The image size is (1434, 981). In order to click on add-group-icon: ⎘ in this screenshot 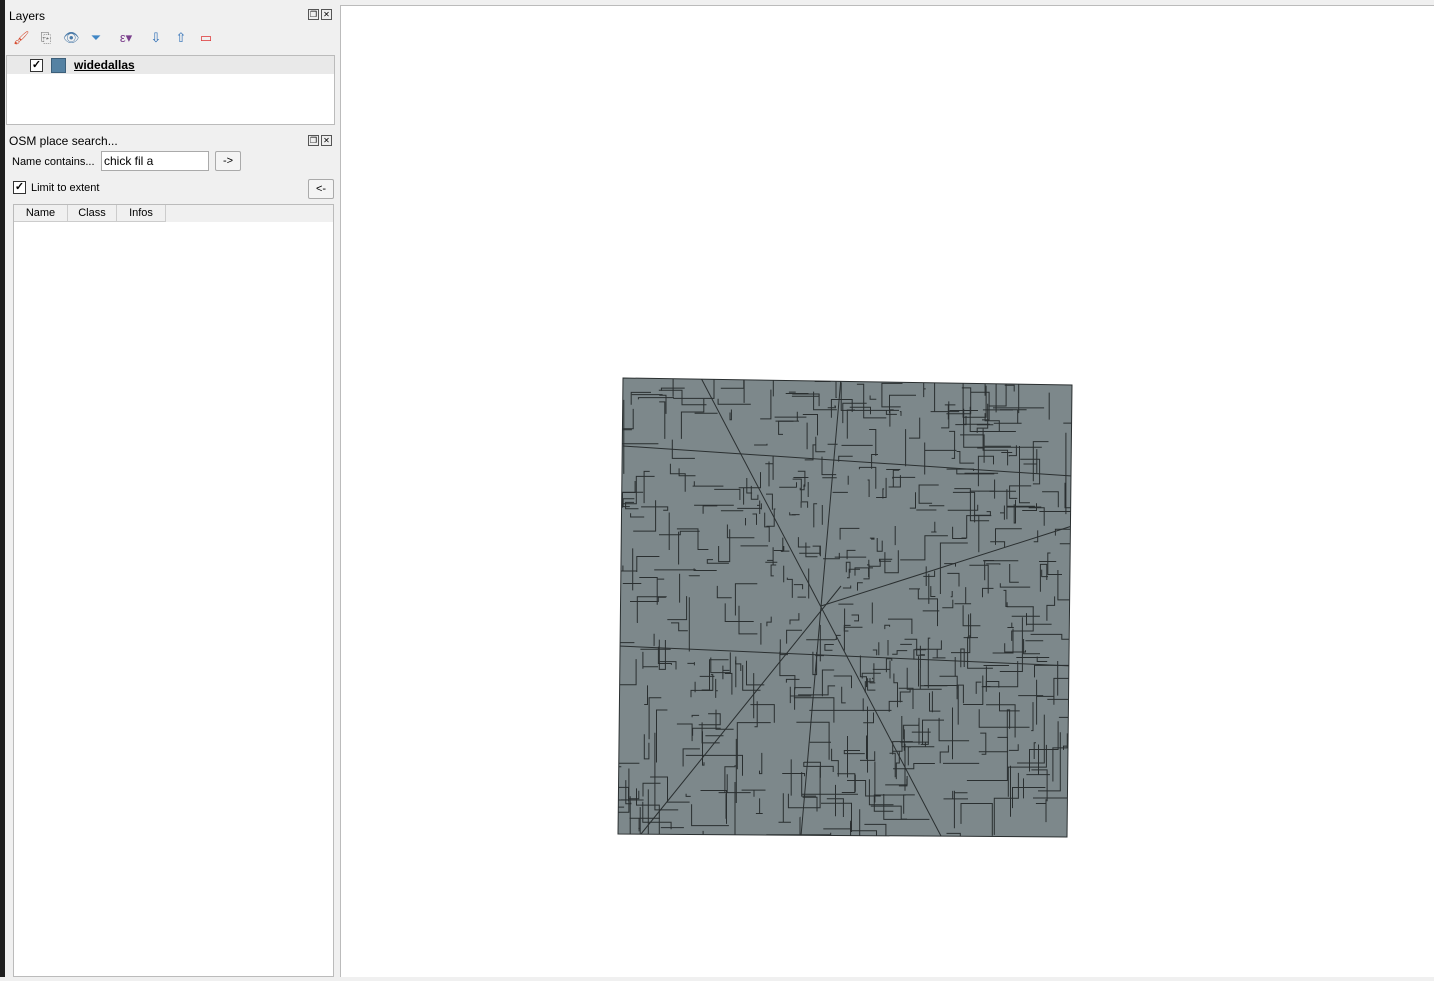, I will do `click(46, 38)`.